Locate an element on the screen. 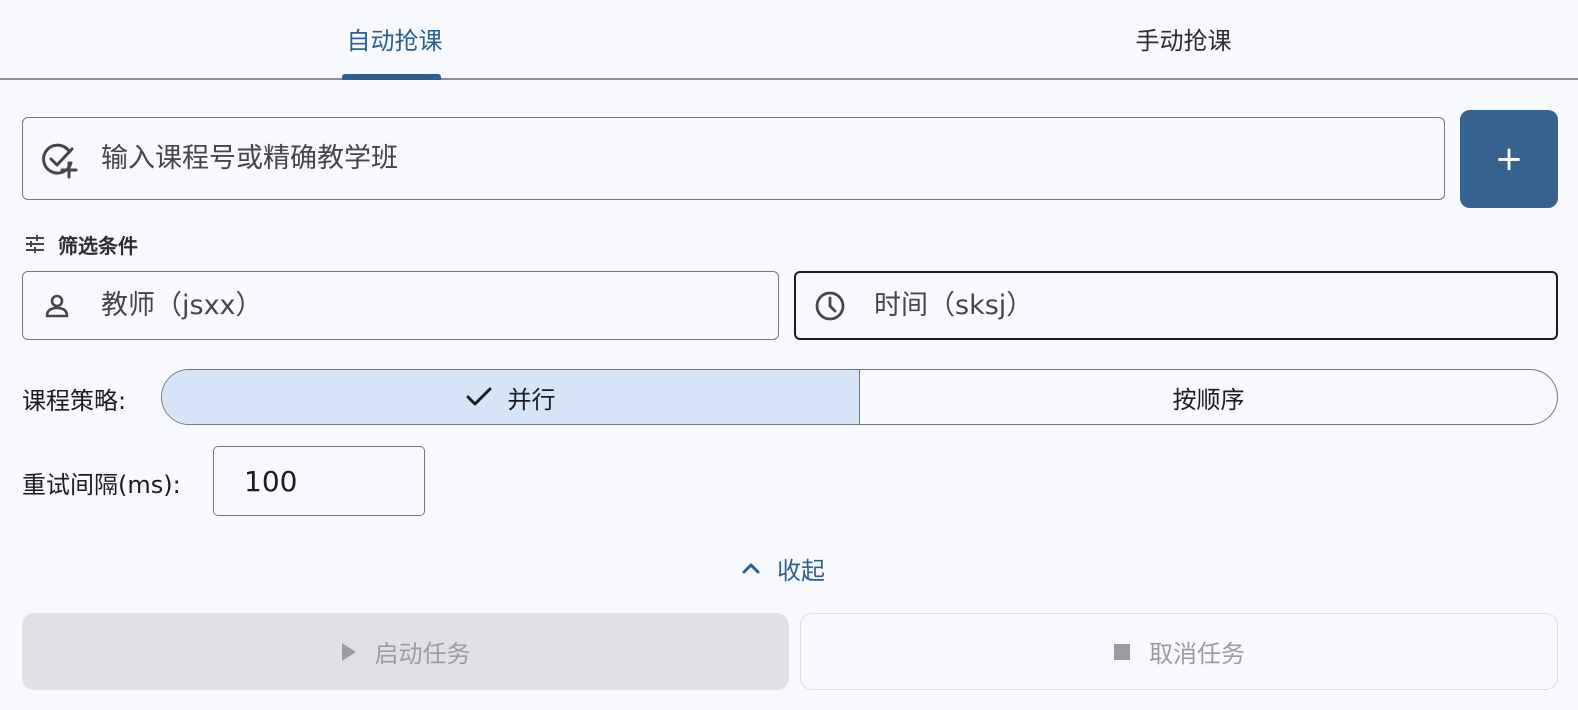 The height and width of the screenshot is (710, 1578). add-button-label: + is located at coordinates (1509, 159).